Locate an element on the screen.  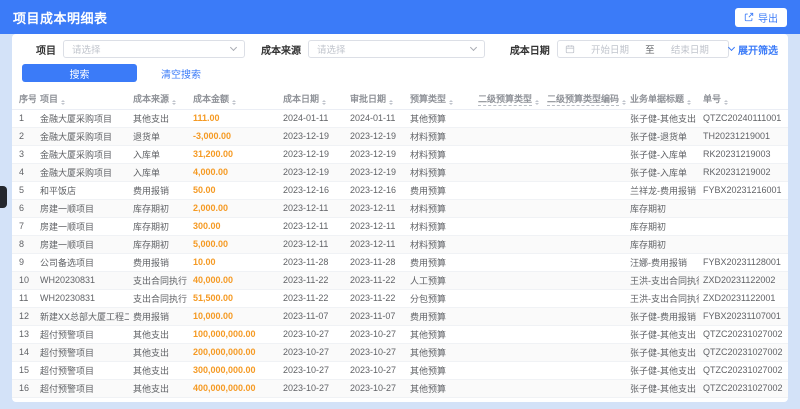
cell-cost_date: 2024-01-11 is located at coordinates (312, 118).